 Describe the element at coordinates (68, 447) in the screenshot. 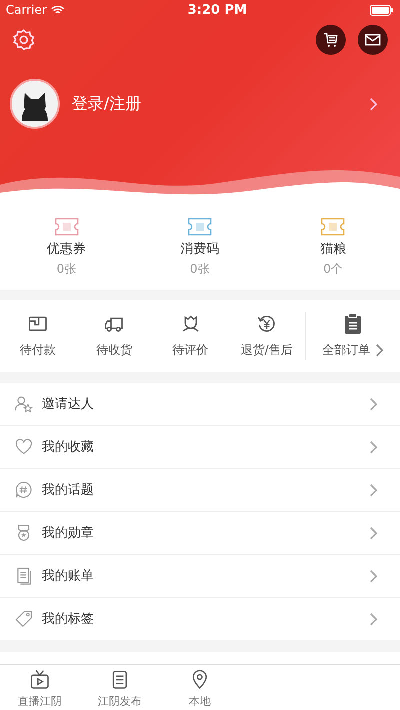

I see `menu-label: 我的收藏` at that location.